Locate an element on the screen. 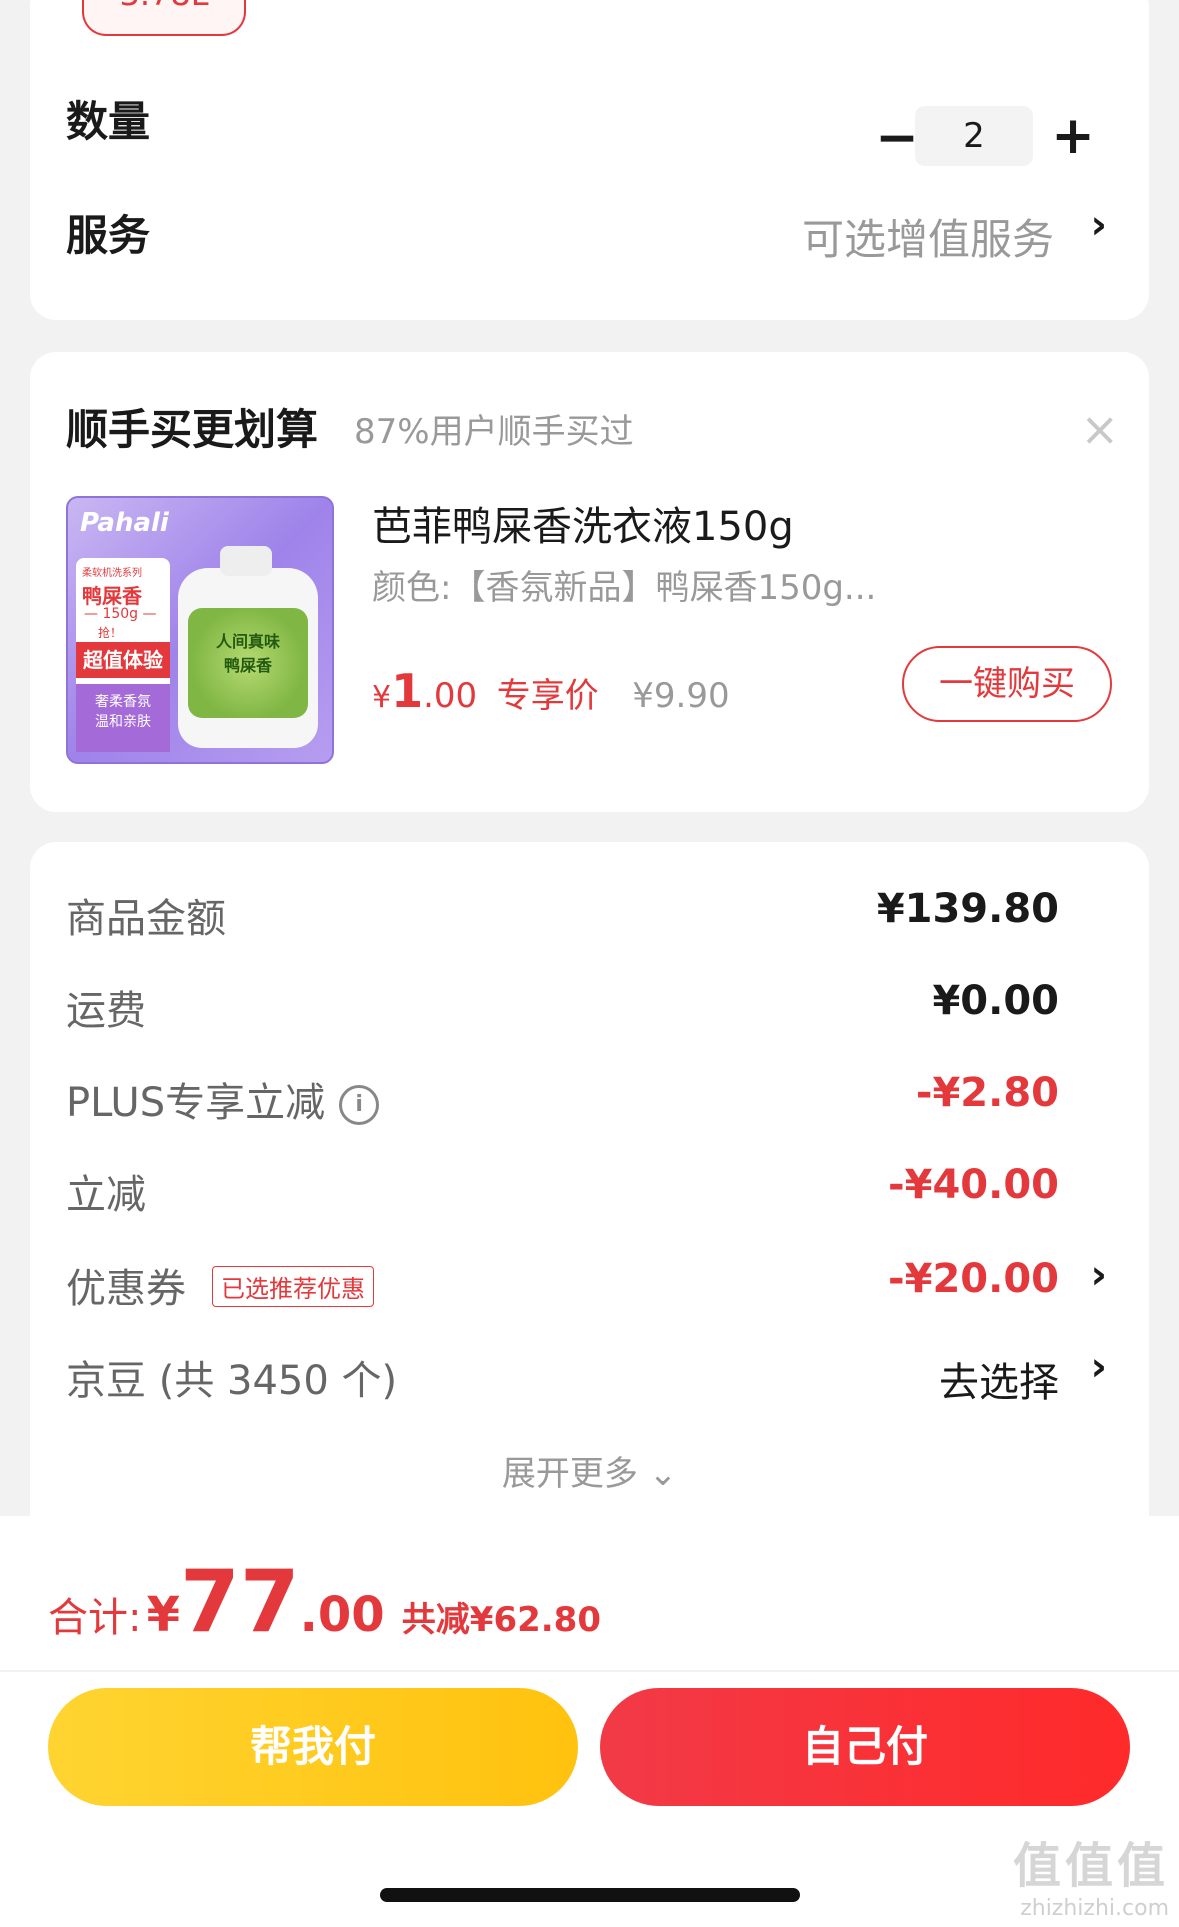 The width and height of the screenshot is (1179, 1927). service-chevron-icon: › is located at coordinates (1099, 225).